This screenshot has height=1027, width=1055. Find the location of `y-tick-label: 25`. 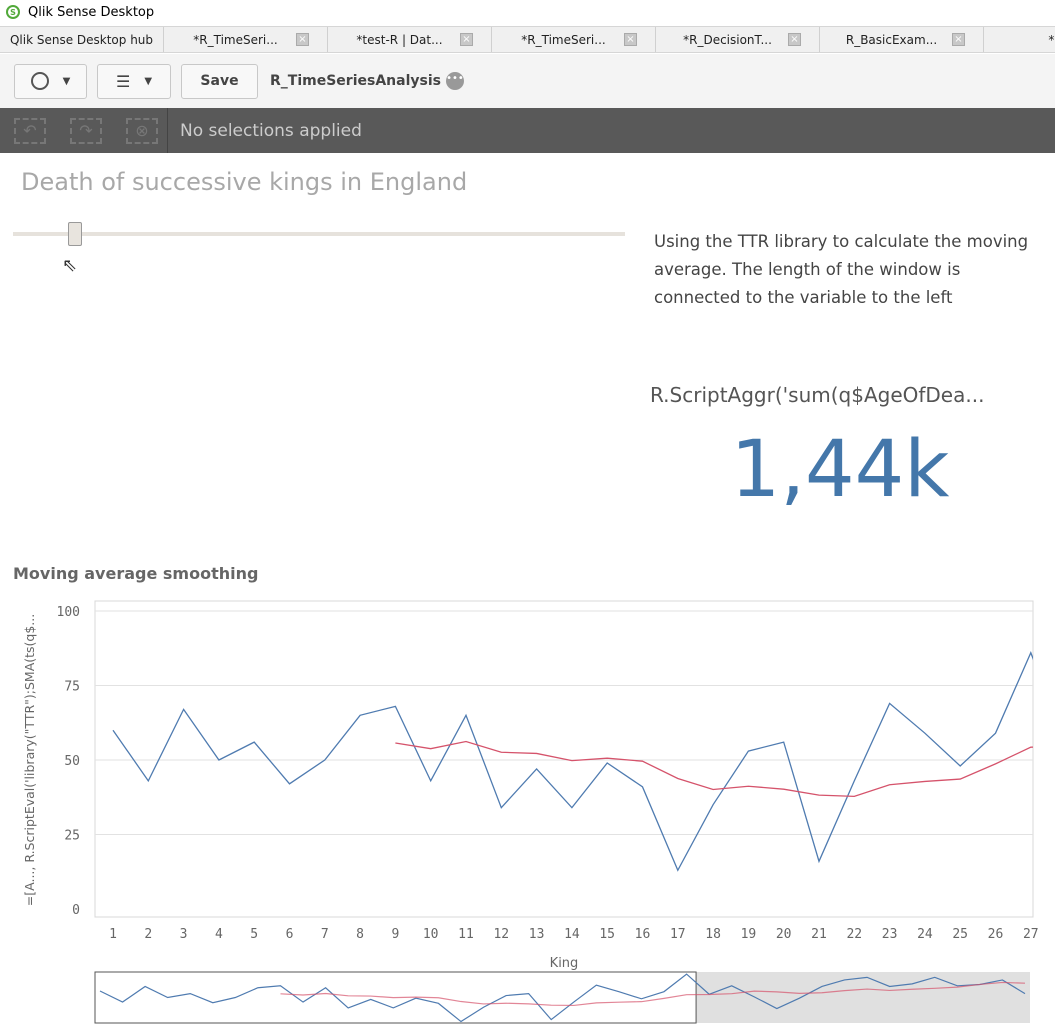

y-tick-label: 25 is located at coordinates (72, 836).